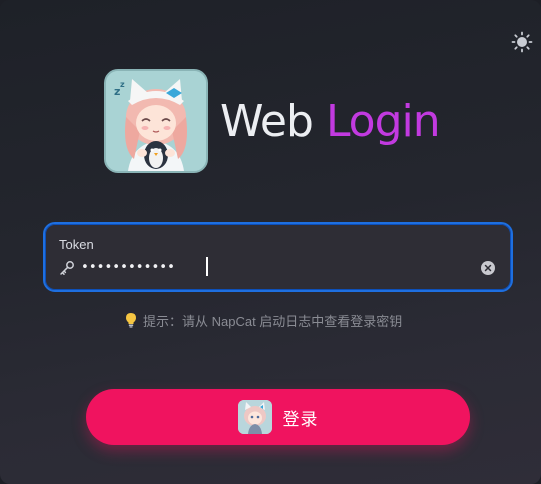 The image size is (541, 484). Describe the element at coordinates (267, 121) in the screenshot. I see `title-web: Web` at that location.